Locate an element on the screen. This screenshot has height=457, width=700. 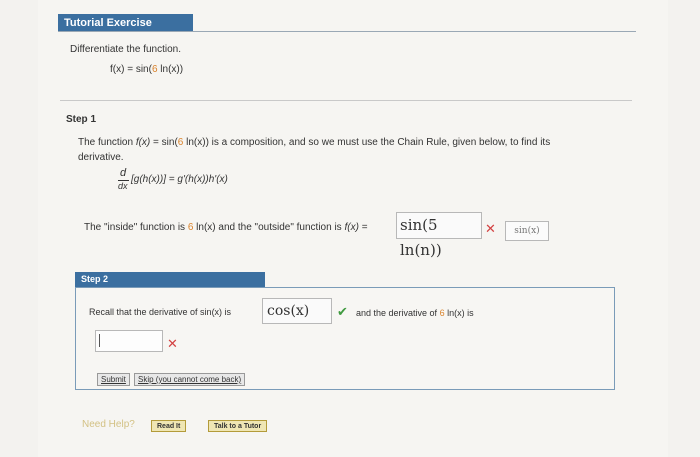
correct-check-icon: ✔ is located at coordinates (342, 311).